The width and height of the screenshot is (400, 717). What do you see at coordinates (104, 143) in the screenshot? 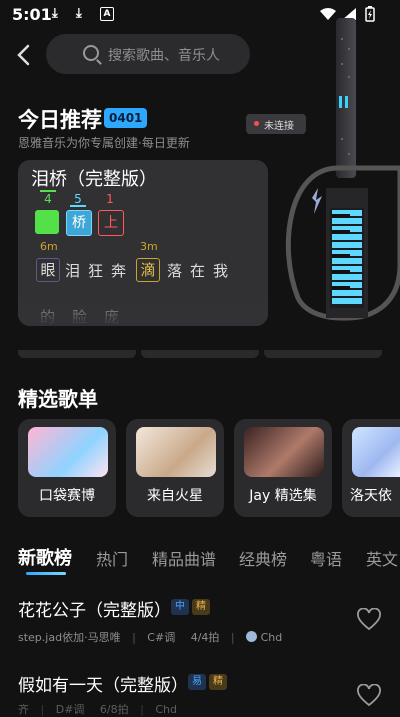
I see `recommend-subtitle: 恩雅音乐为你专属创建·每日更新` at bounding box center [104, 143].